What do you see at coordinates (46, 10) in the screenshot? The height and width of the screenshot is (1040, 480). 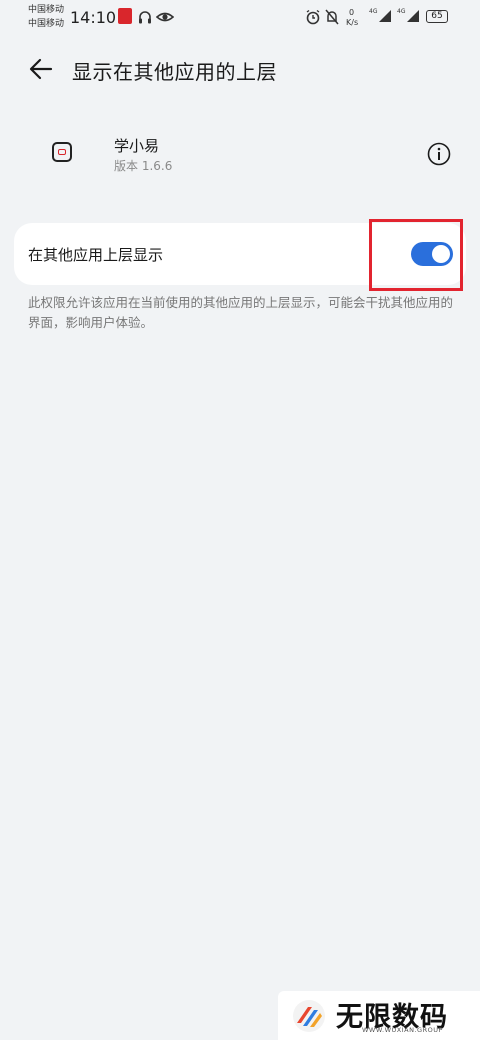 I see `carrier-1: 中国移动` at bounding box center [46, 10].